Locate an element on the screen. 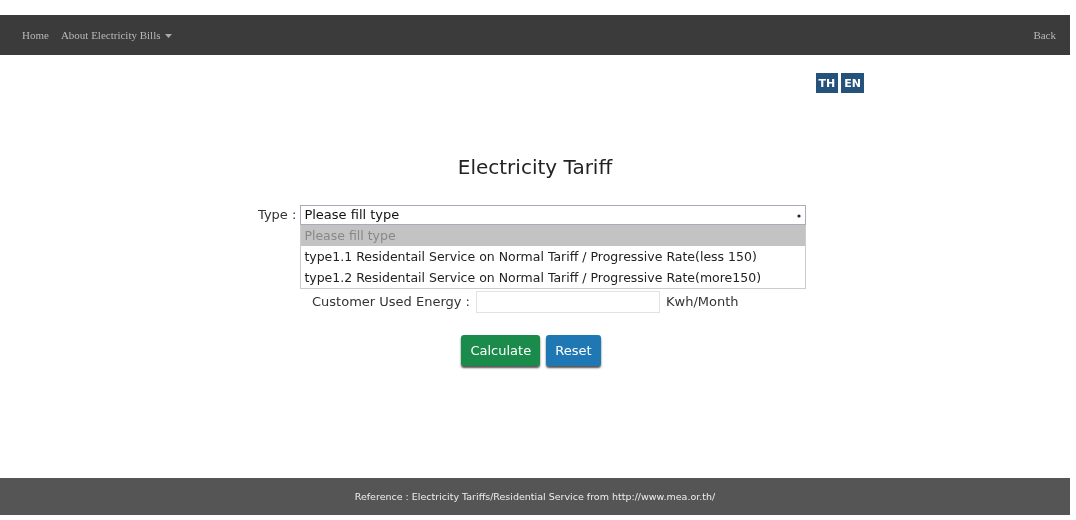  footer-text: Reference : Electricity Tariffs/Residential Service from http://www.mea.or.th/ is located at coordinates (535, 496).